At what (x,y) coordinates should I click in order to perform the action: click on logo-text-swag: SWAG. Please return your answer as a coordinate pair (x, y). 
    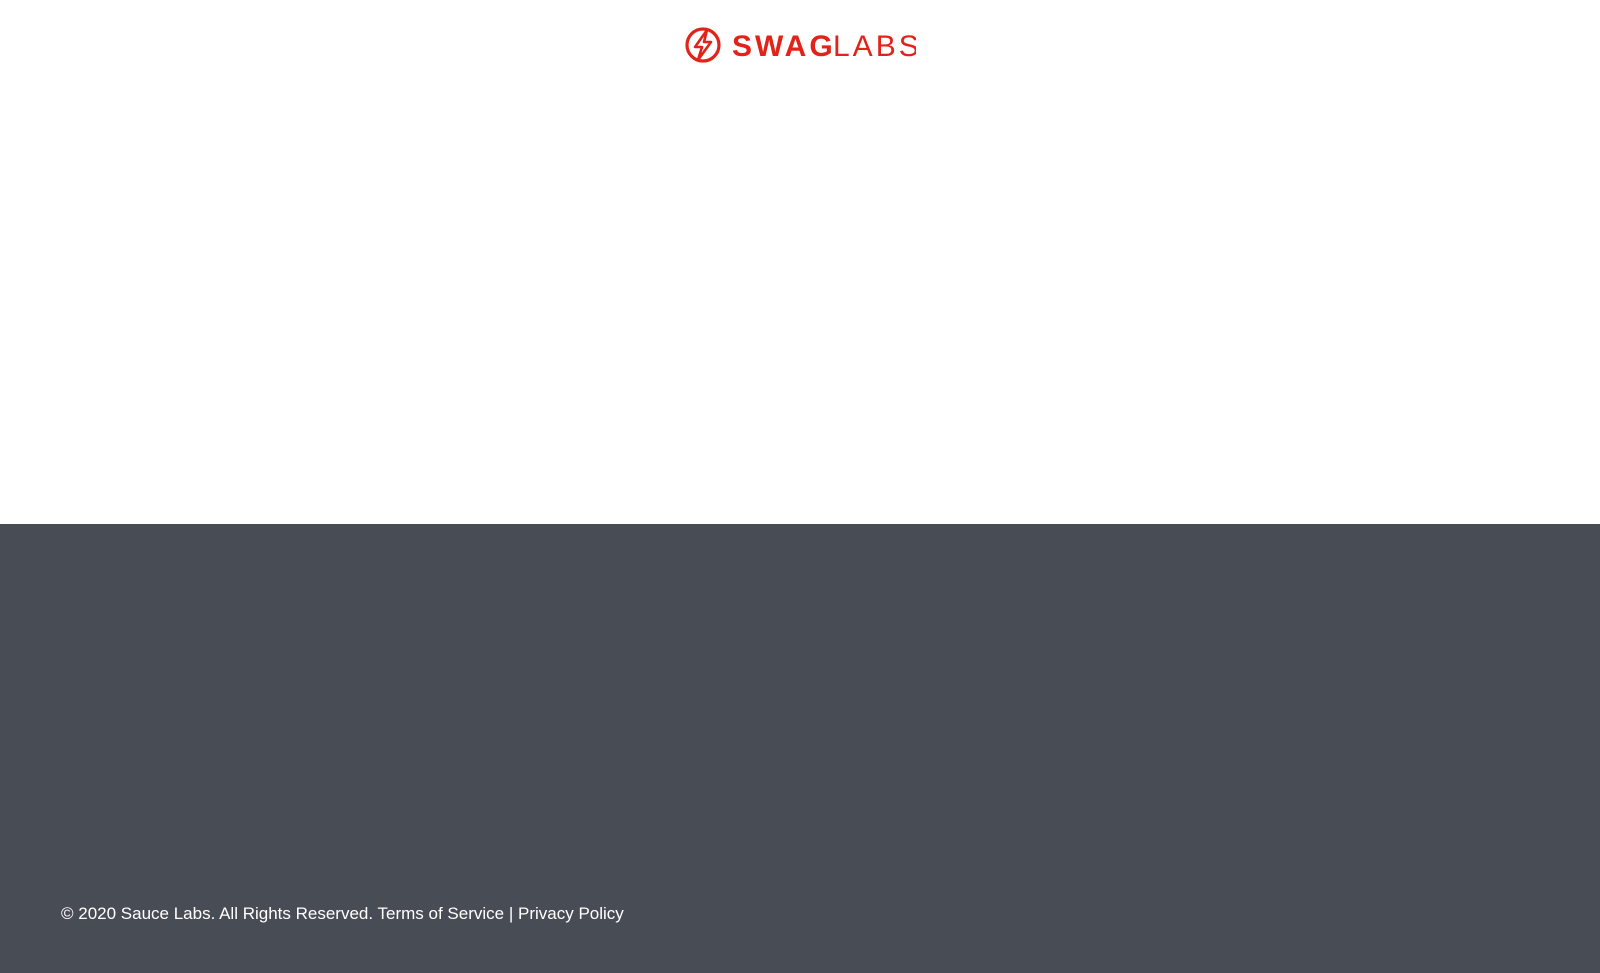
    Looking at the image, I should click on (784, 46).